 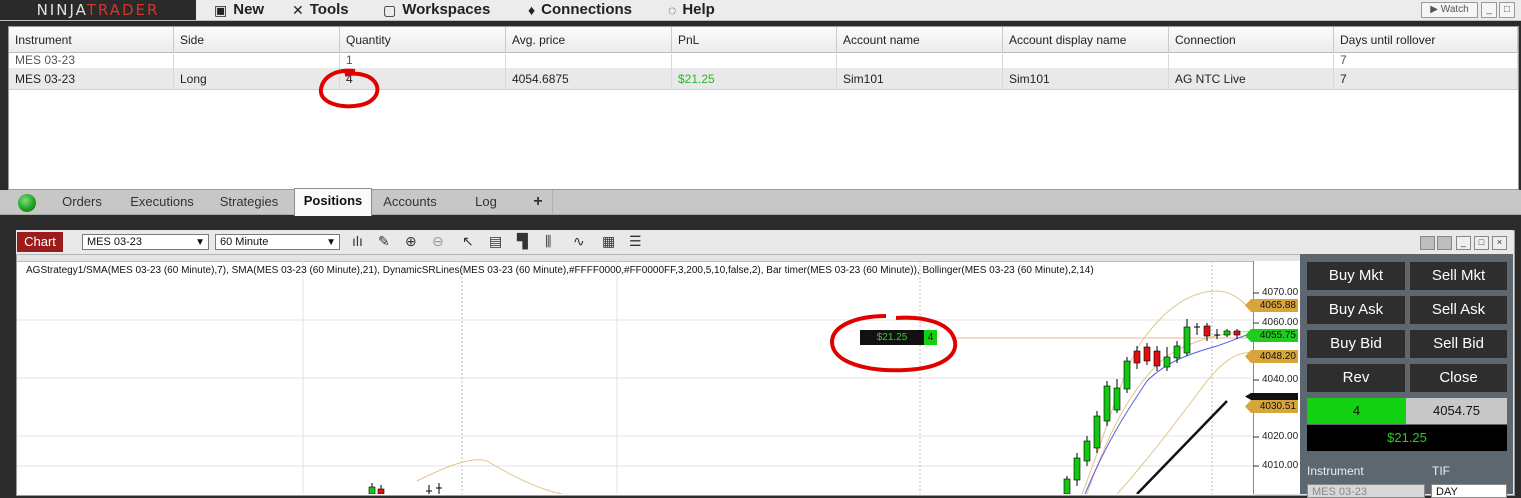 What do you see at coordinates (1499, 243) in the screenshot?
I see `close-icon: ×` at bounding box center [1499, 243].